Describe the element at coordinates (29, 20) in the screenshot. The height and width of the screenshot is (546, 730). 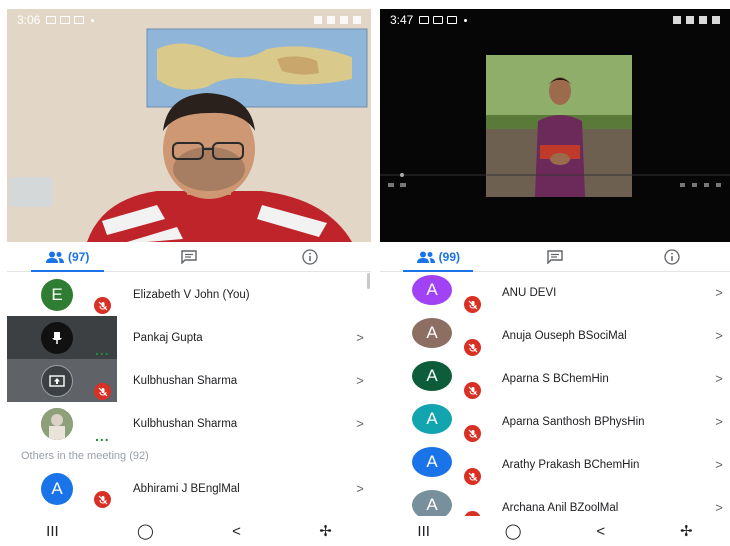
I see `status-time: 3:06` at that location.